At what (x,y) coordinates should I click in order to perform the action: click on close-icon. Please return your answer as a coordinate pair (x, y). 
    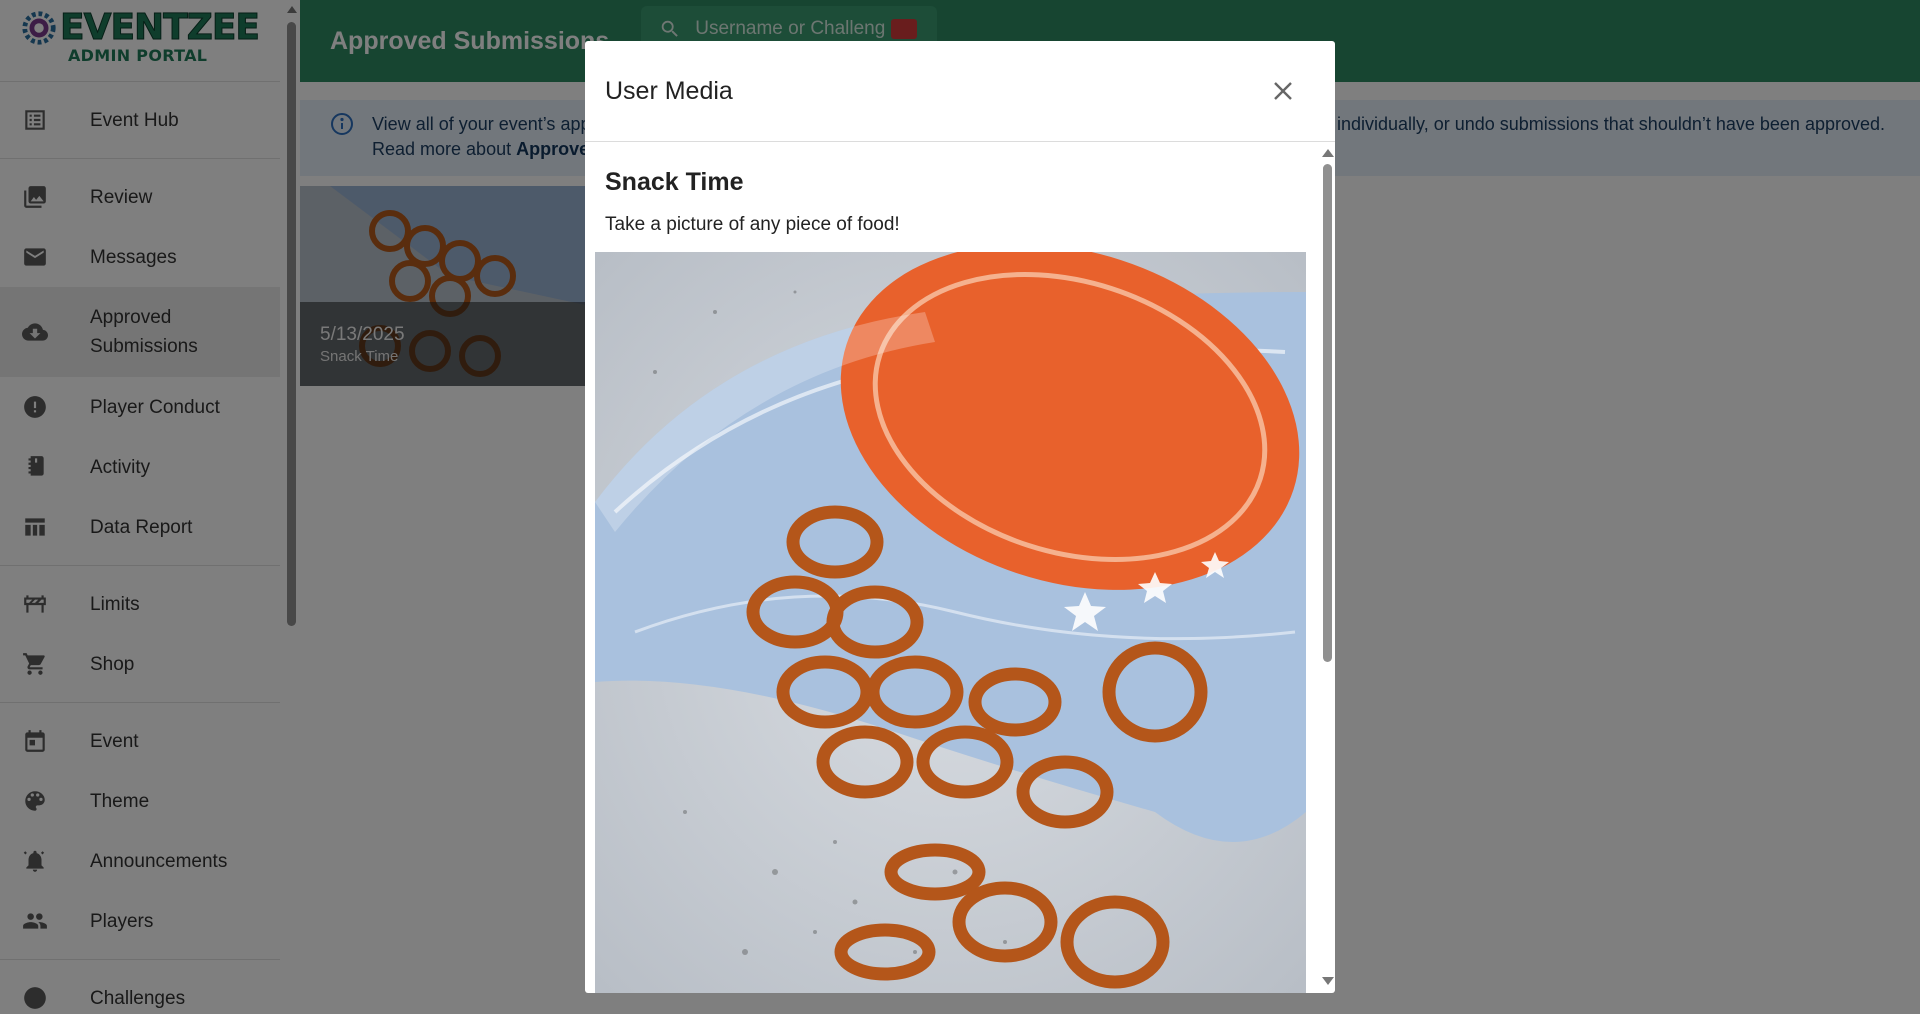
    Looking at the image, I should click on (1283, 91).